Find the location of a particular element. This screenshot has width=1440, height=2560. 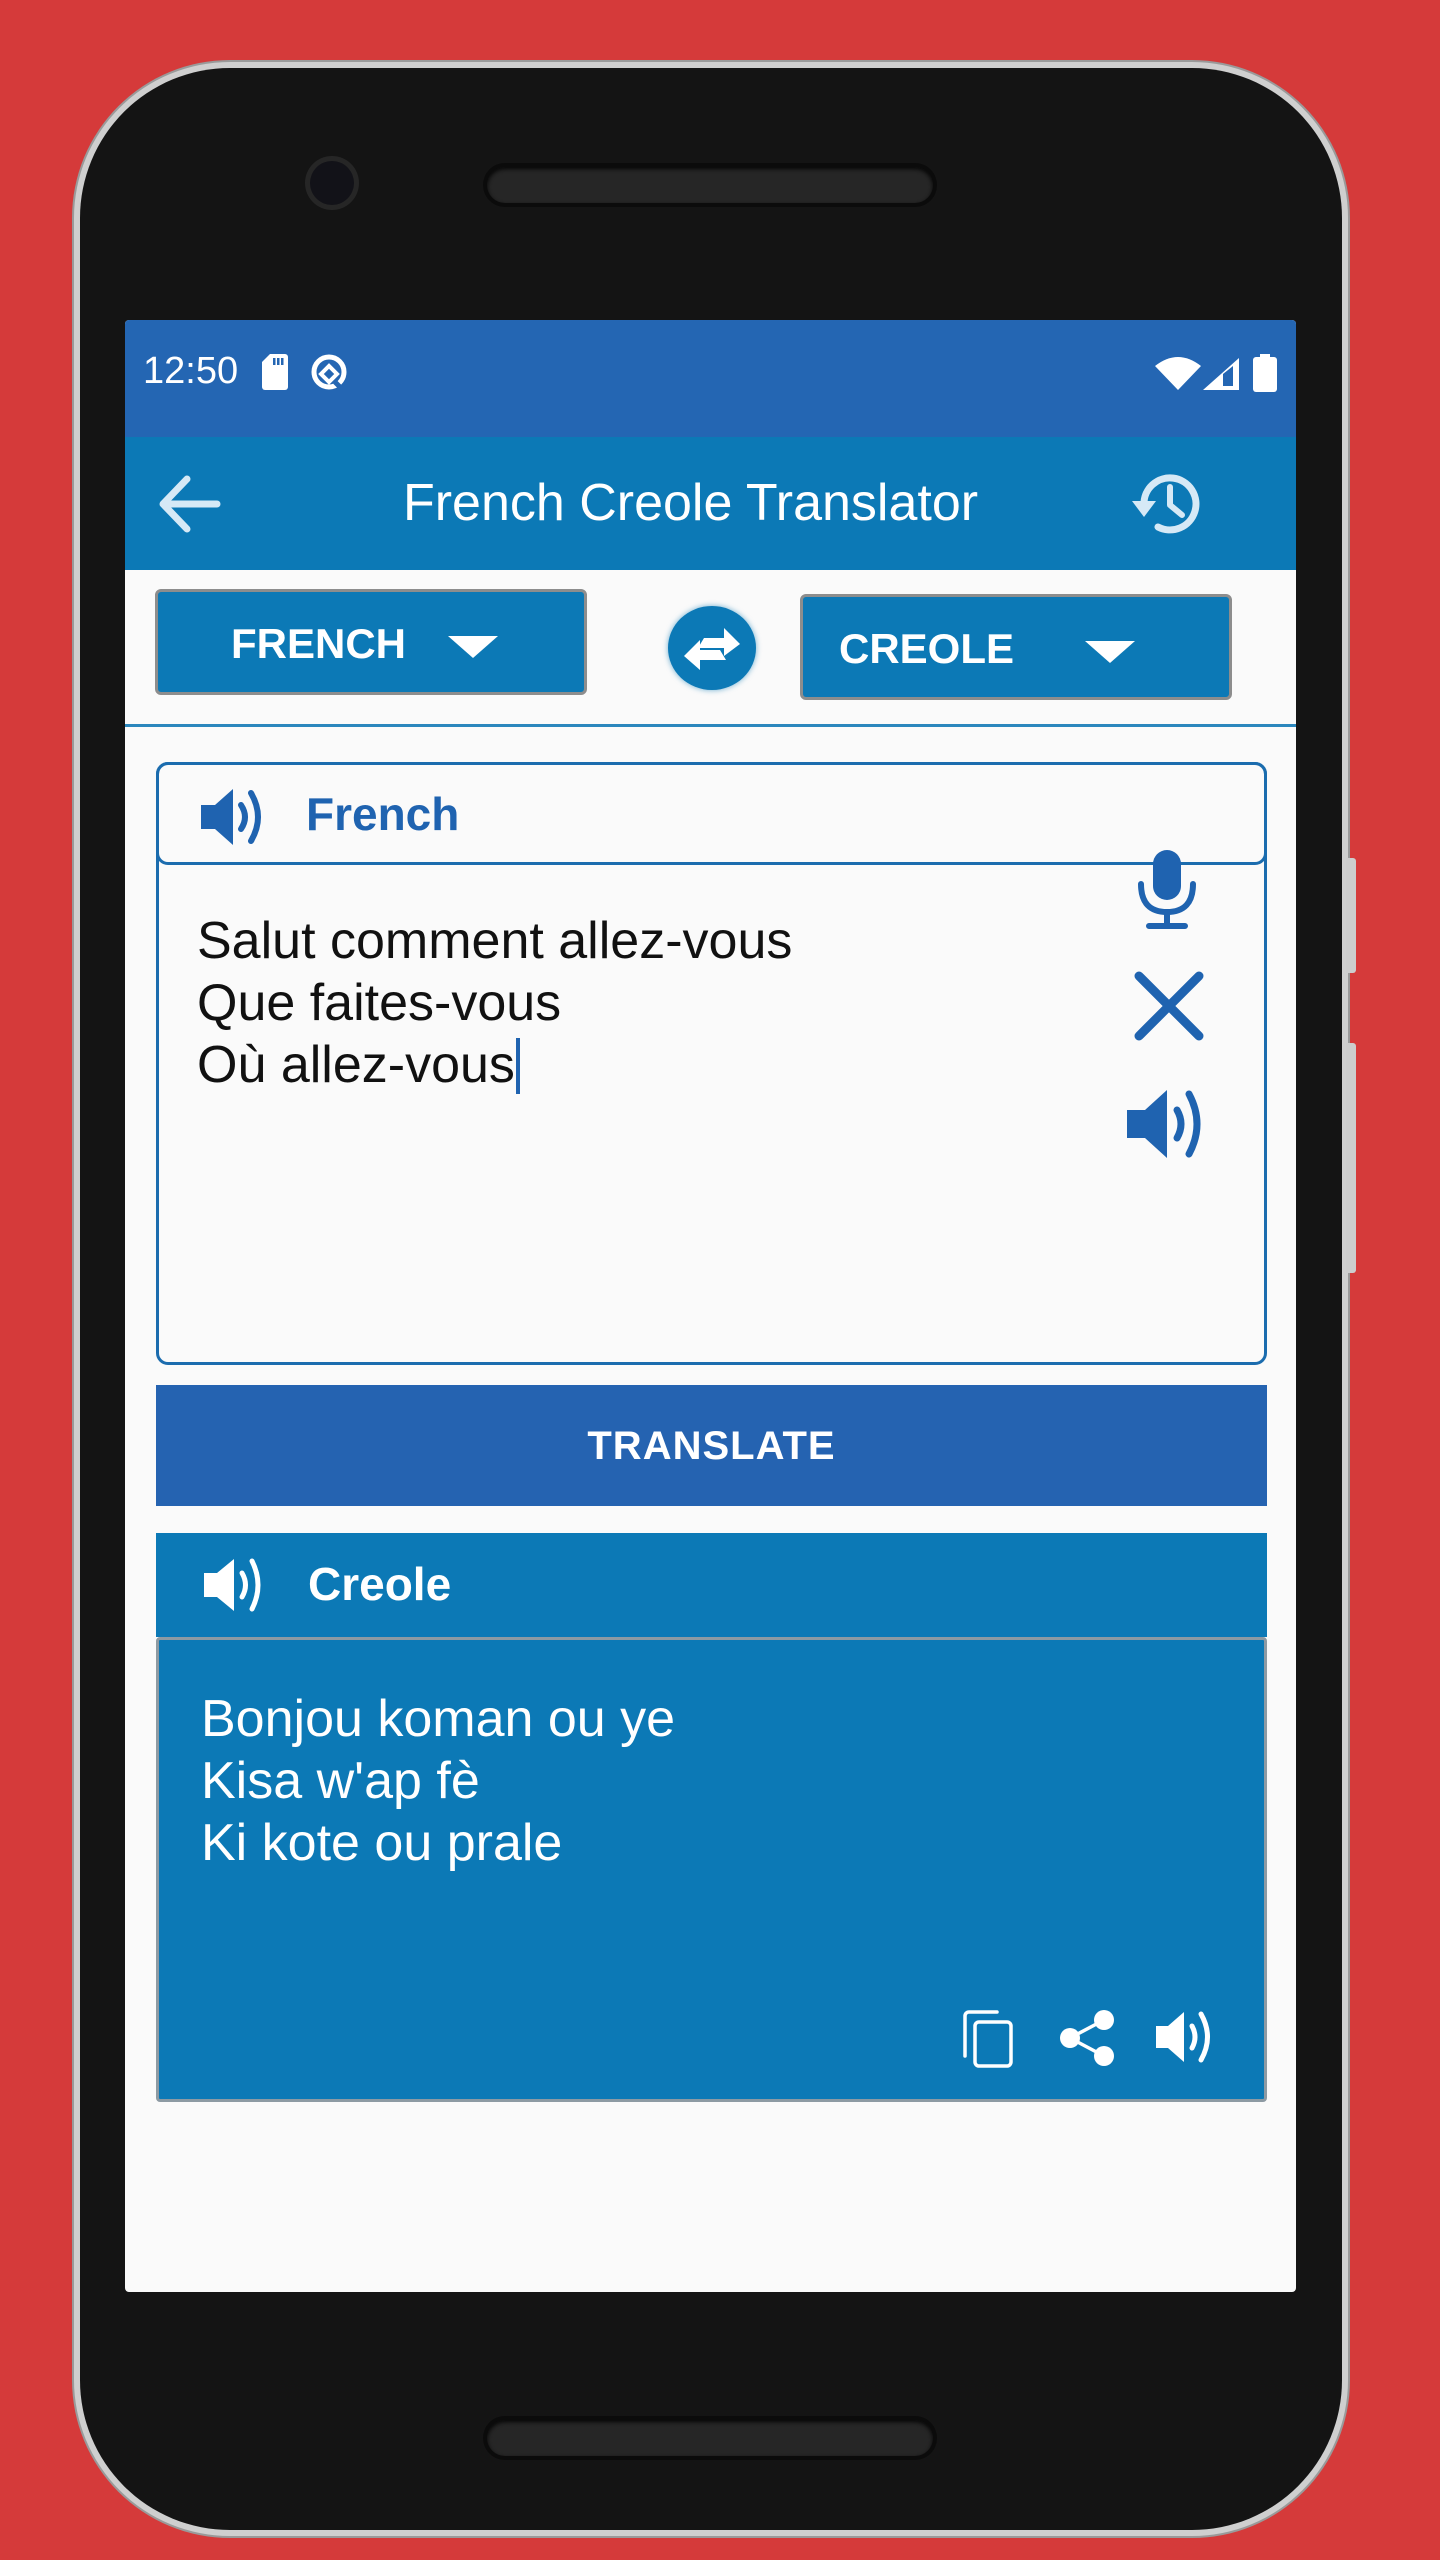

data-saver-icon is located at coordinates (329, 374).